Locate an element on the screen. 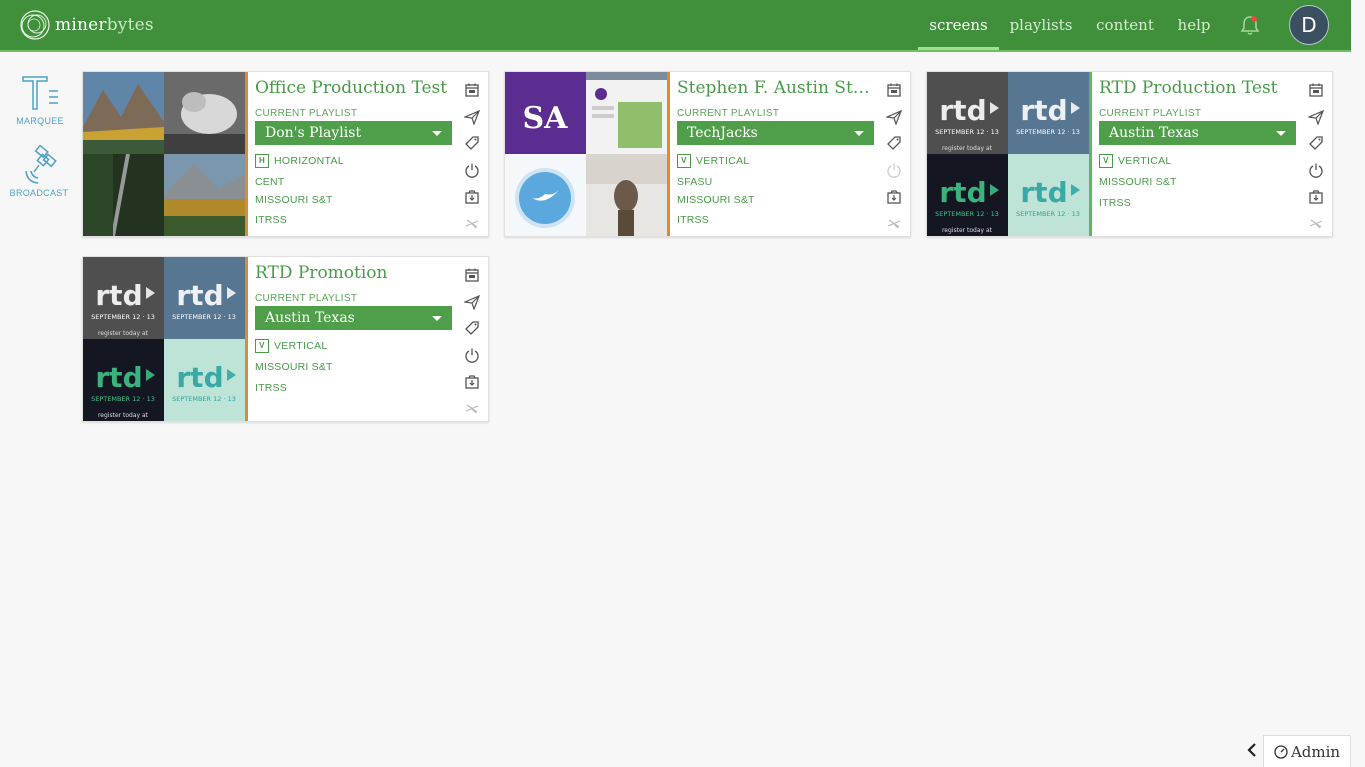 The width and height of the screenshot is (1365, 767). nav-content: content is located at coordinates (1125, 25).